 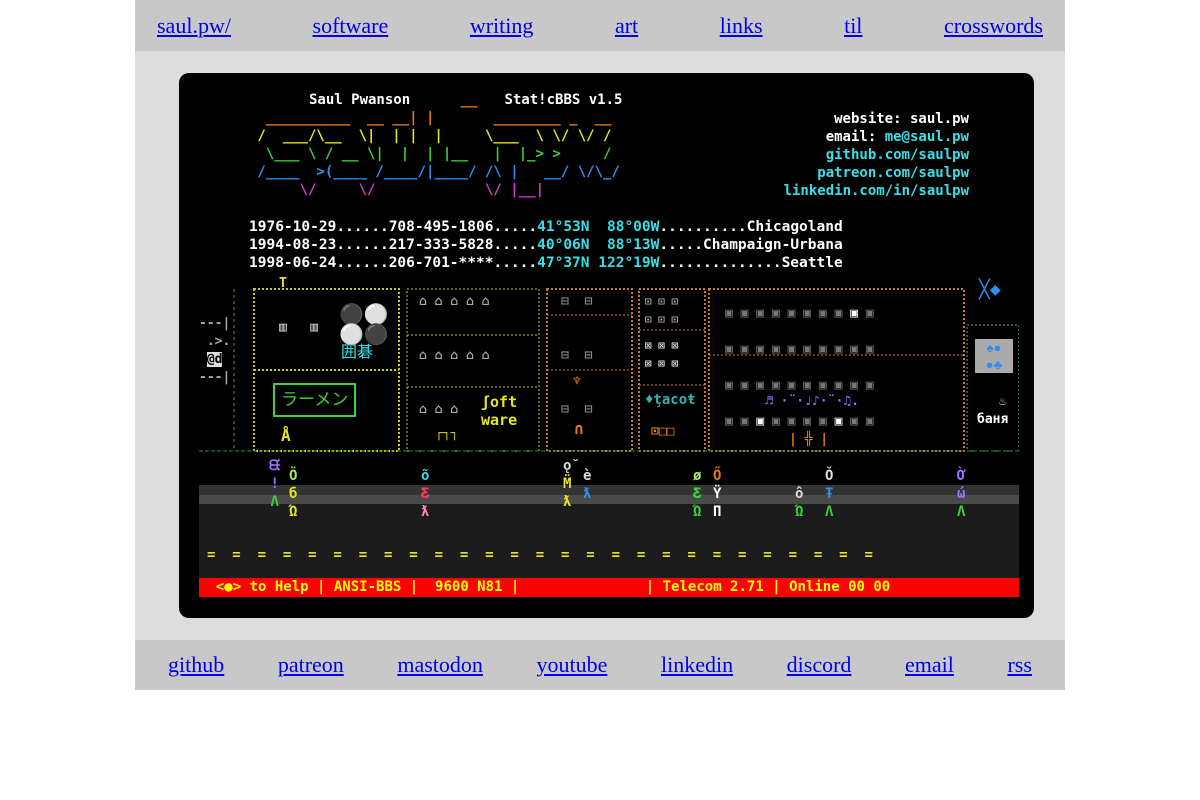 I want to click on baud-rate: 9600 N81, so click(x=469, y=587).